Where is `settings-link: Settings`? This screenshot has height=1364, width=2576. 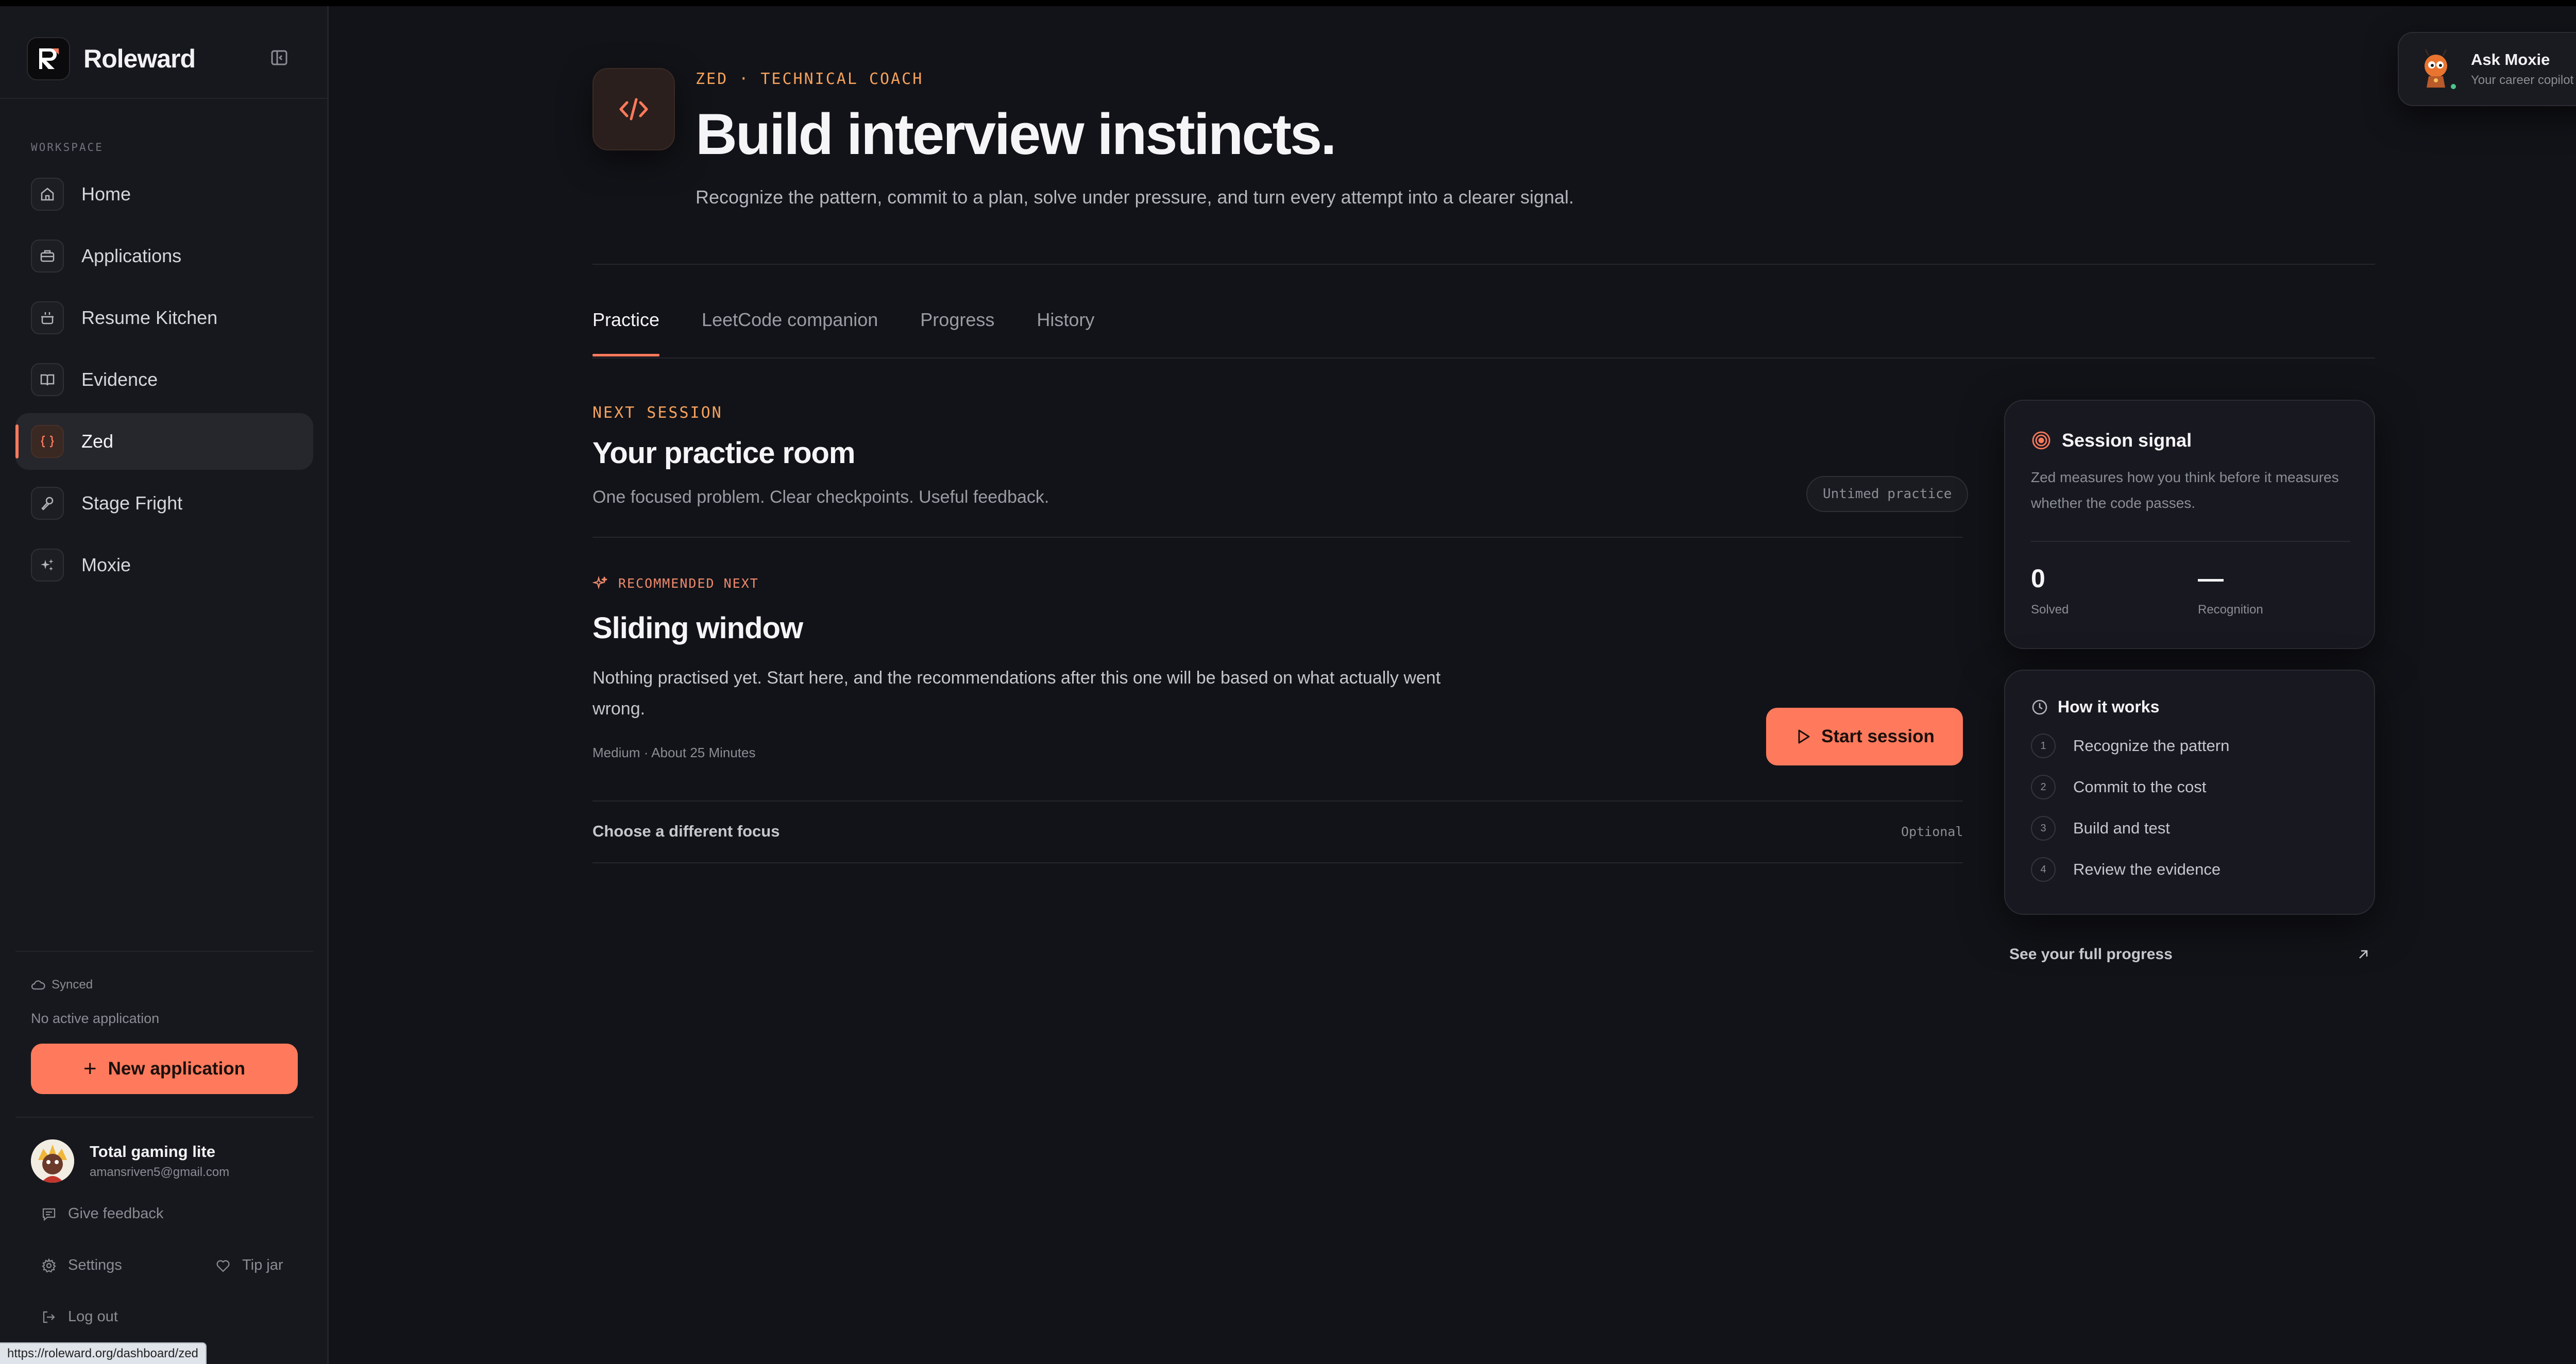 settings-link: Settings is located at coordinates (81, 1265).